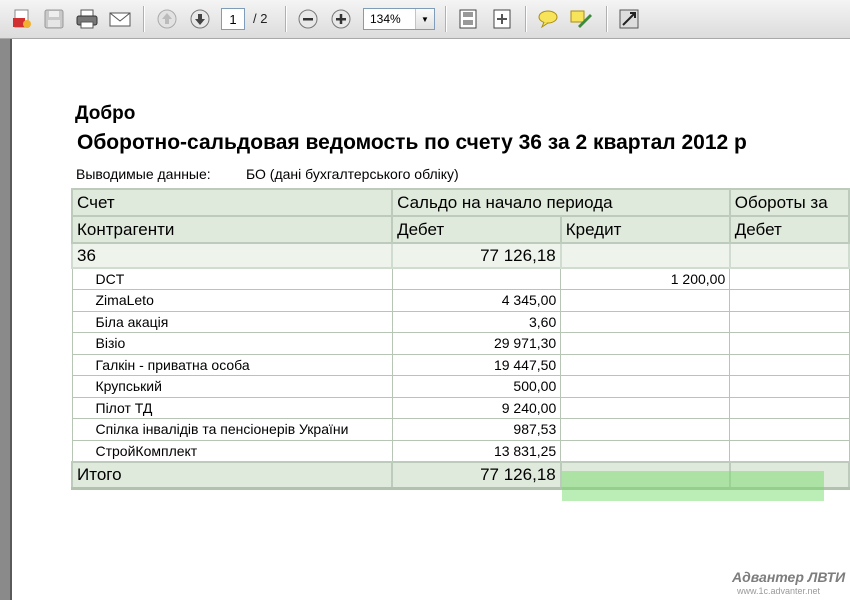 Image resolution: width=850 pixels, height=600 pixels. Describe the element at coordinates (200, 19) in the screenshot. I see `next-page-icon` at that location.